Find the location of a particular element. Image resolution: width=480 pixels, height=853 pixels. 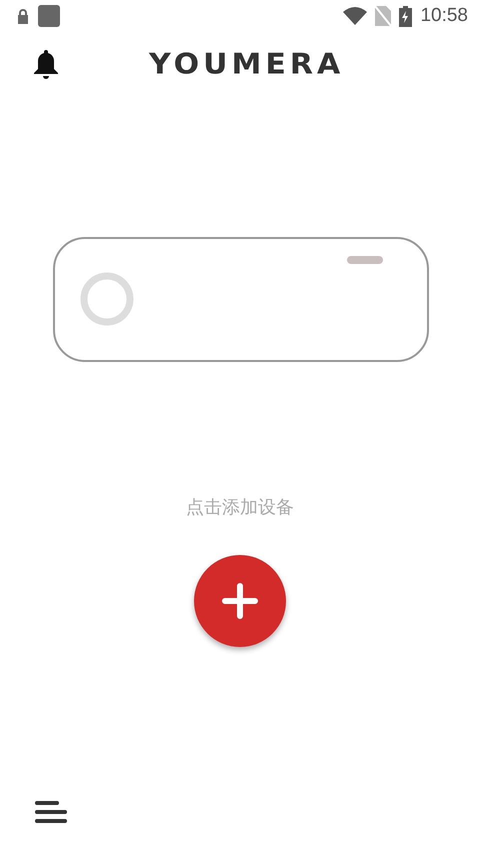

indicator-bar-icon is located at coordinates (365, 260).